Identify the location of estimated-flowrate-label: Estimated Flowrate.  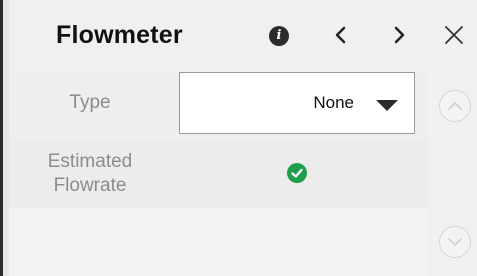
(90, 174).